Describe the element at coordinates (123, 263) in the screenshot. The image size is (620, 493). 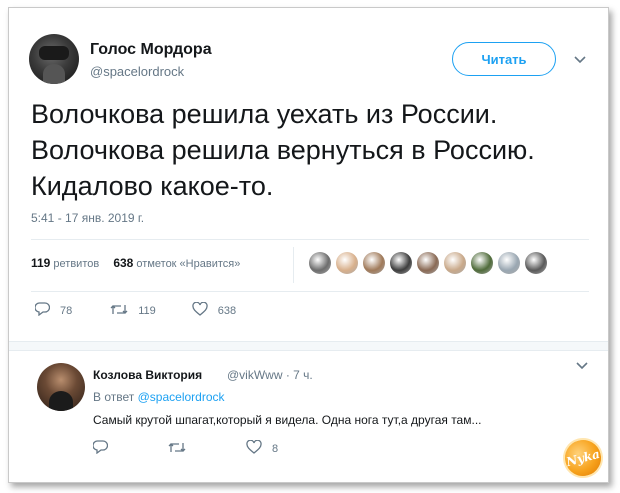
I see `like-count: 638` at that location.